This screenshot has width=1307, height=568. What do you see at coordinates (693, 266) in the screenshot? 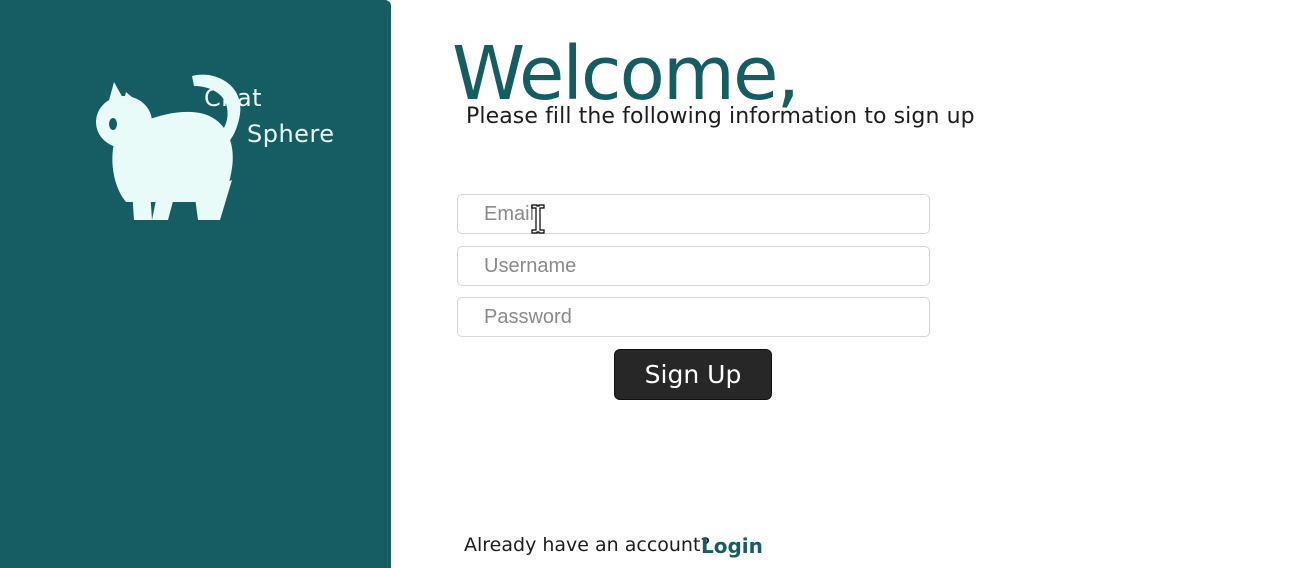
I see `username-field` at bounding box center [693, 266].